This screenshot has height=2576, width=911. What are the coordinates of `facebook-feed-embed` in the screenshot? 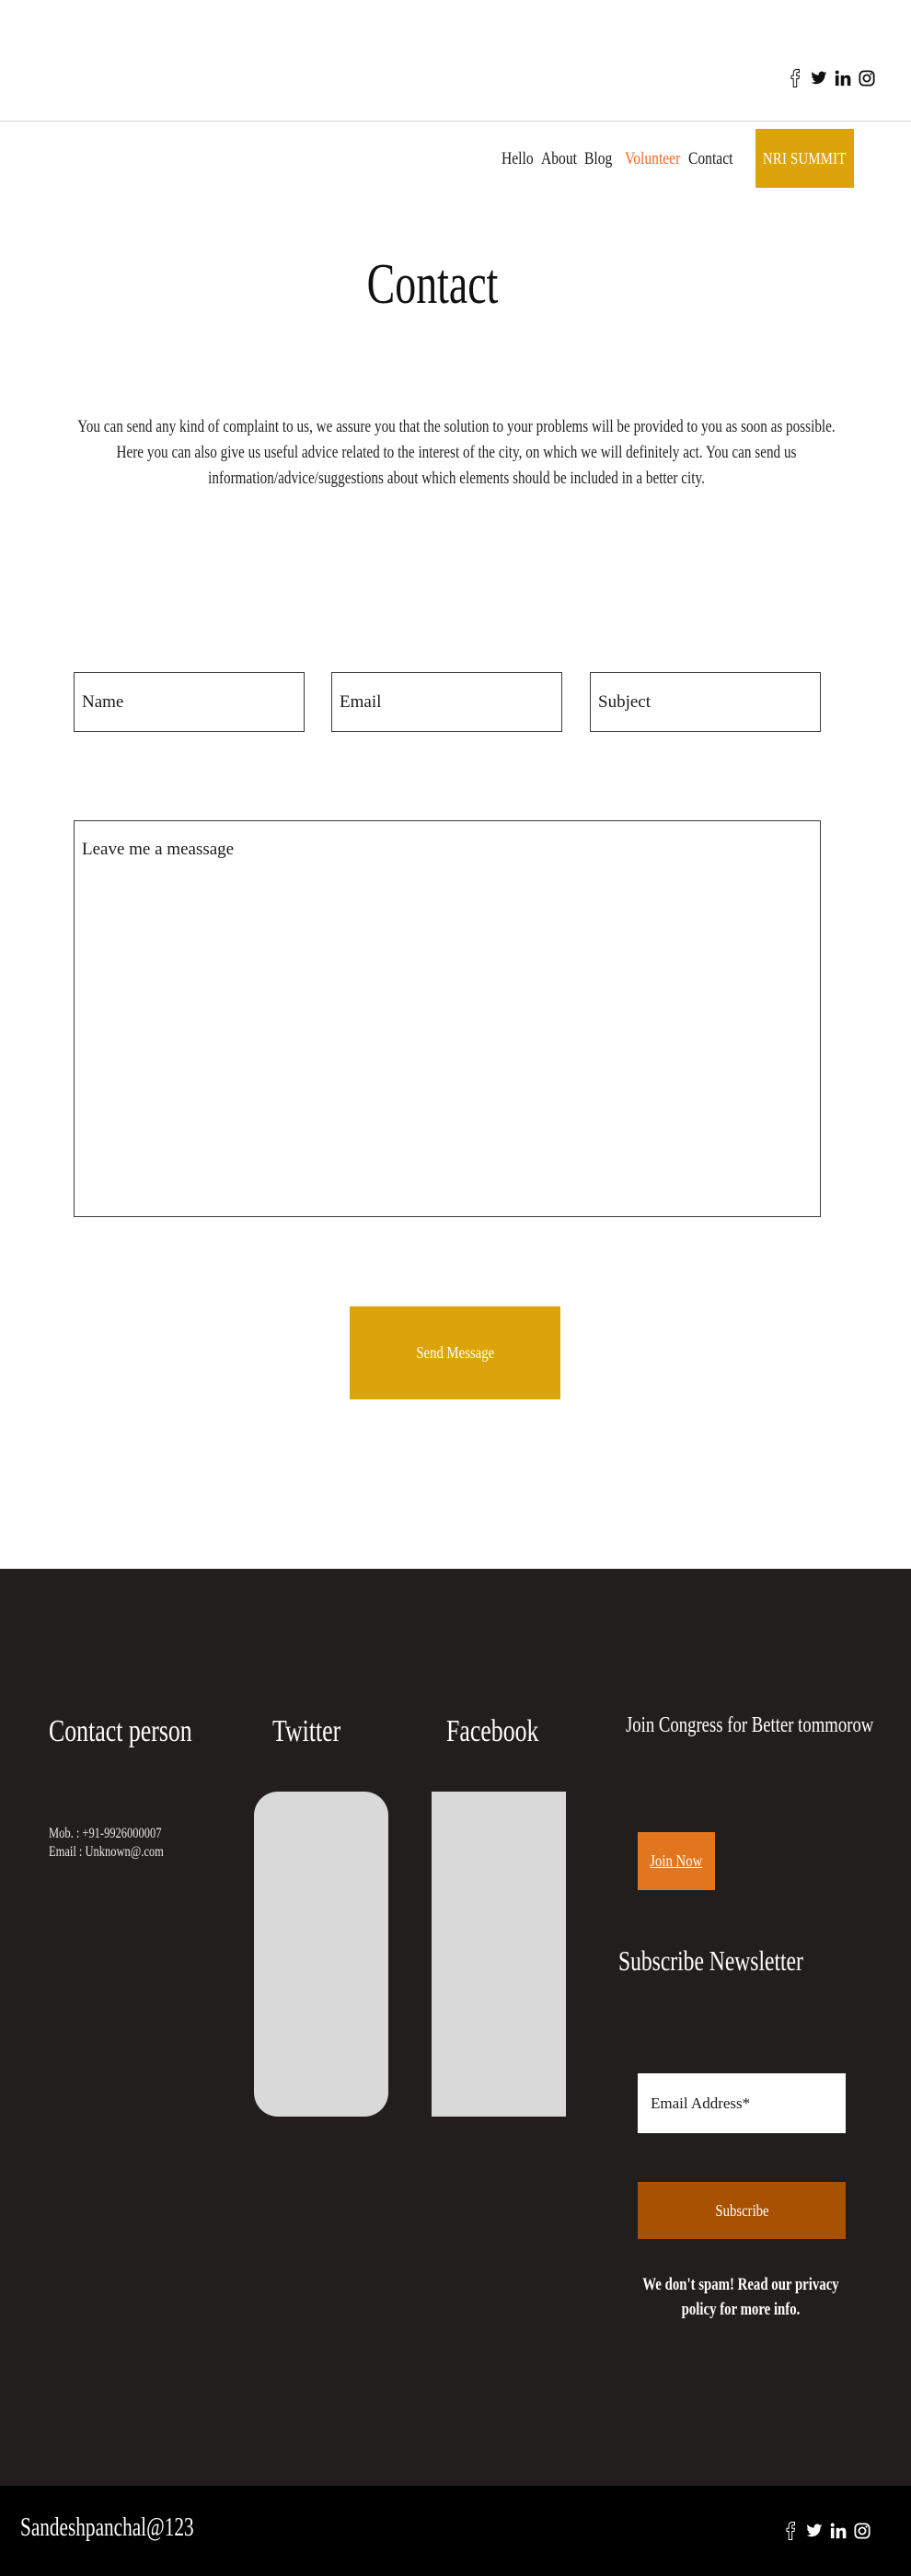 It's located at (499, 1954).